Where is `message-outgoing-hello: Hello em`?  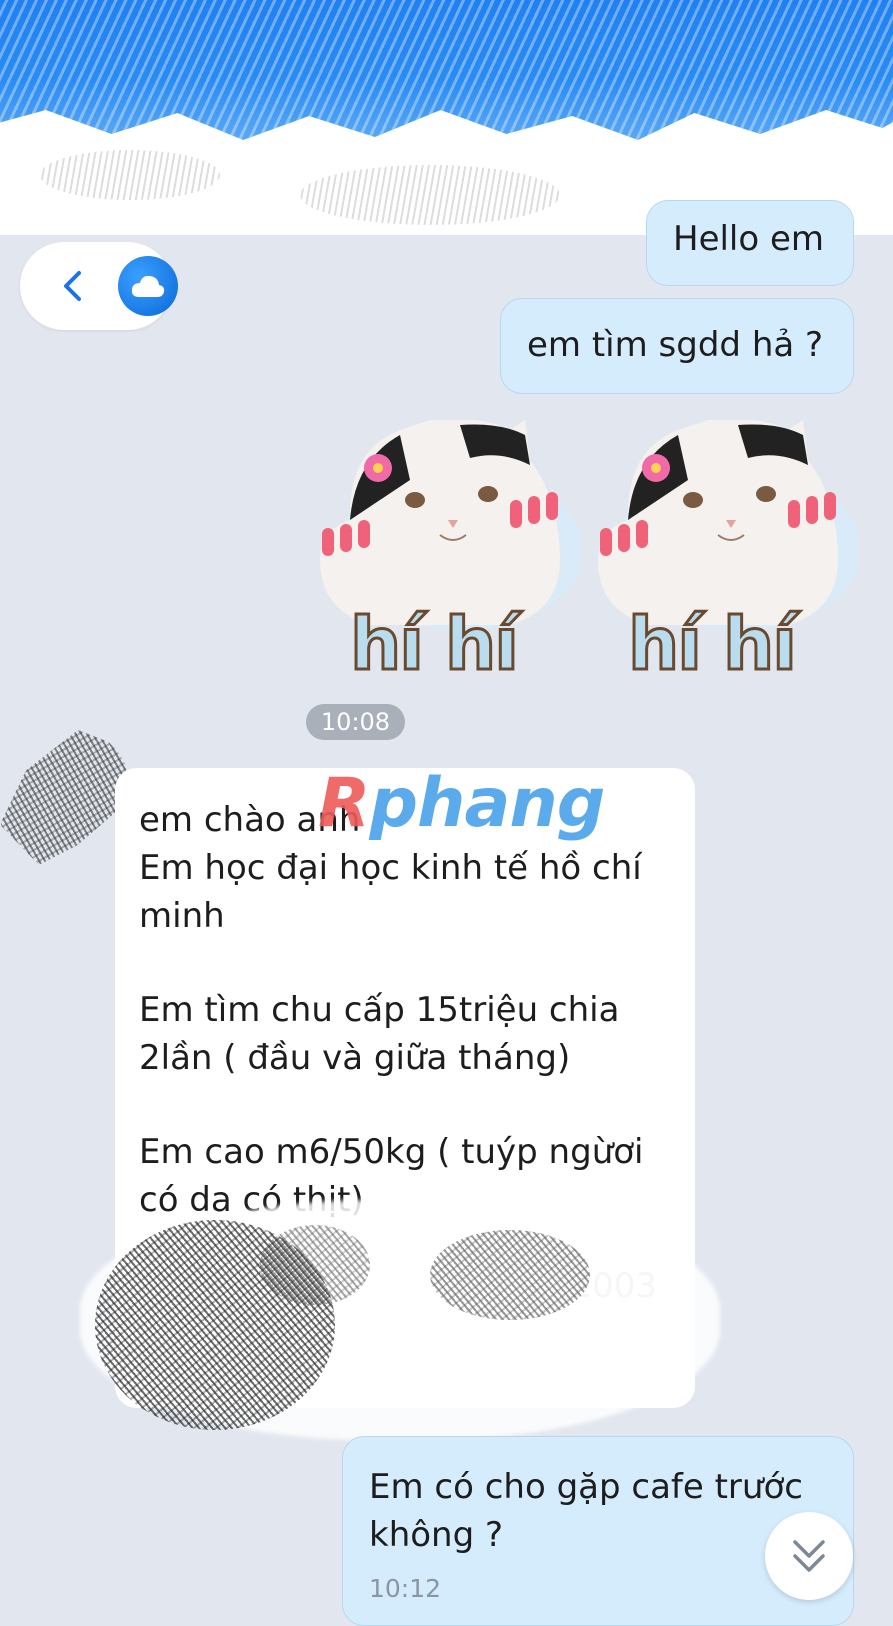
message-outgoing-hello: Hello em is located at coordinates (750, 243).